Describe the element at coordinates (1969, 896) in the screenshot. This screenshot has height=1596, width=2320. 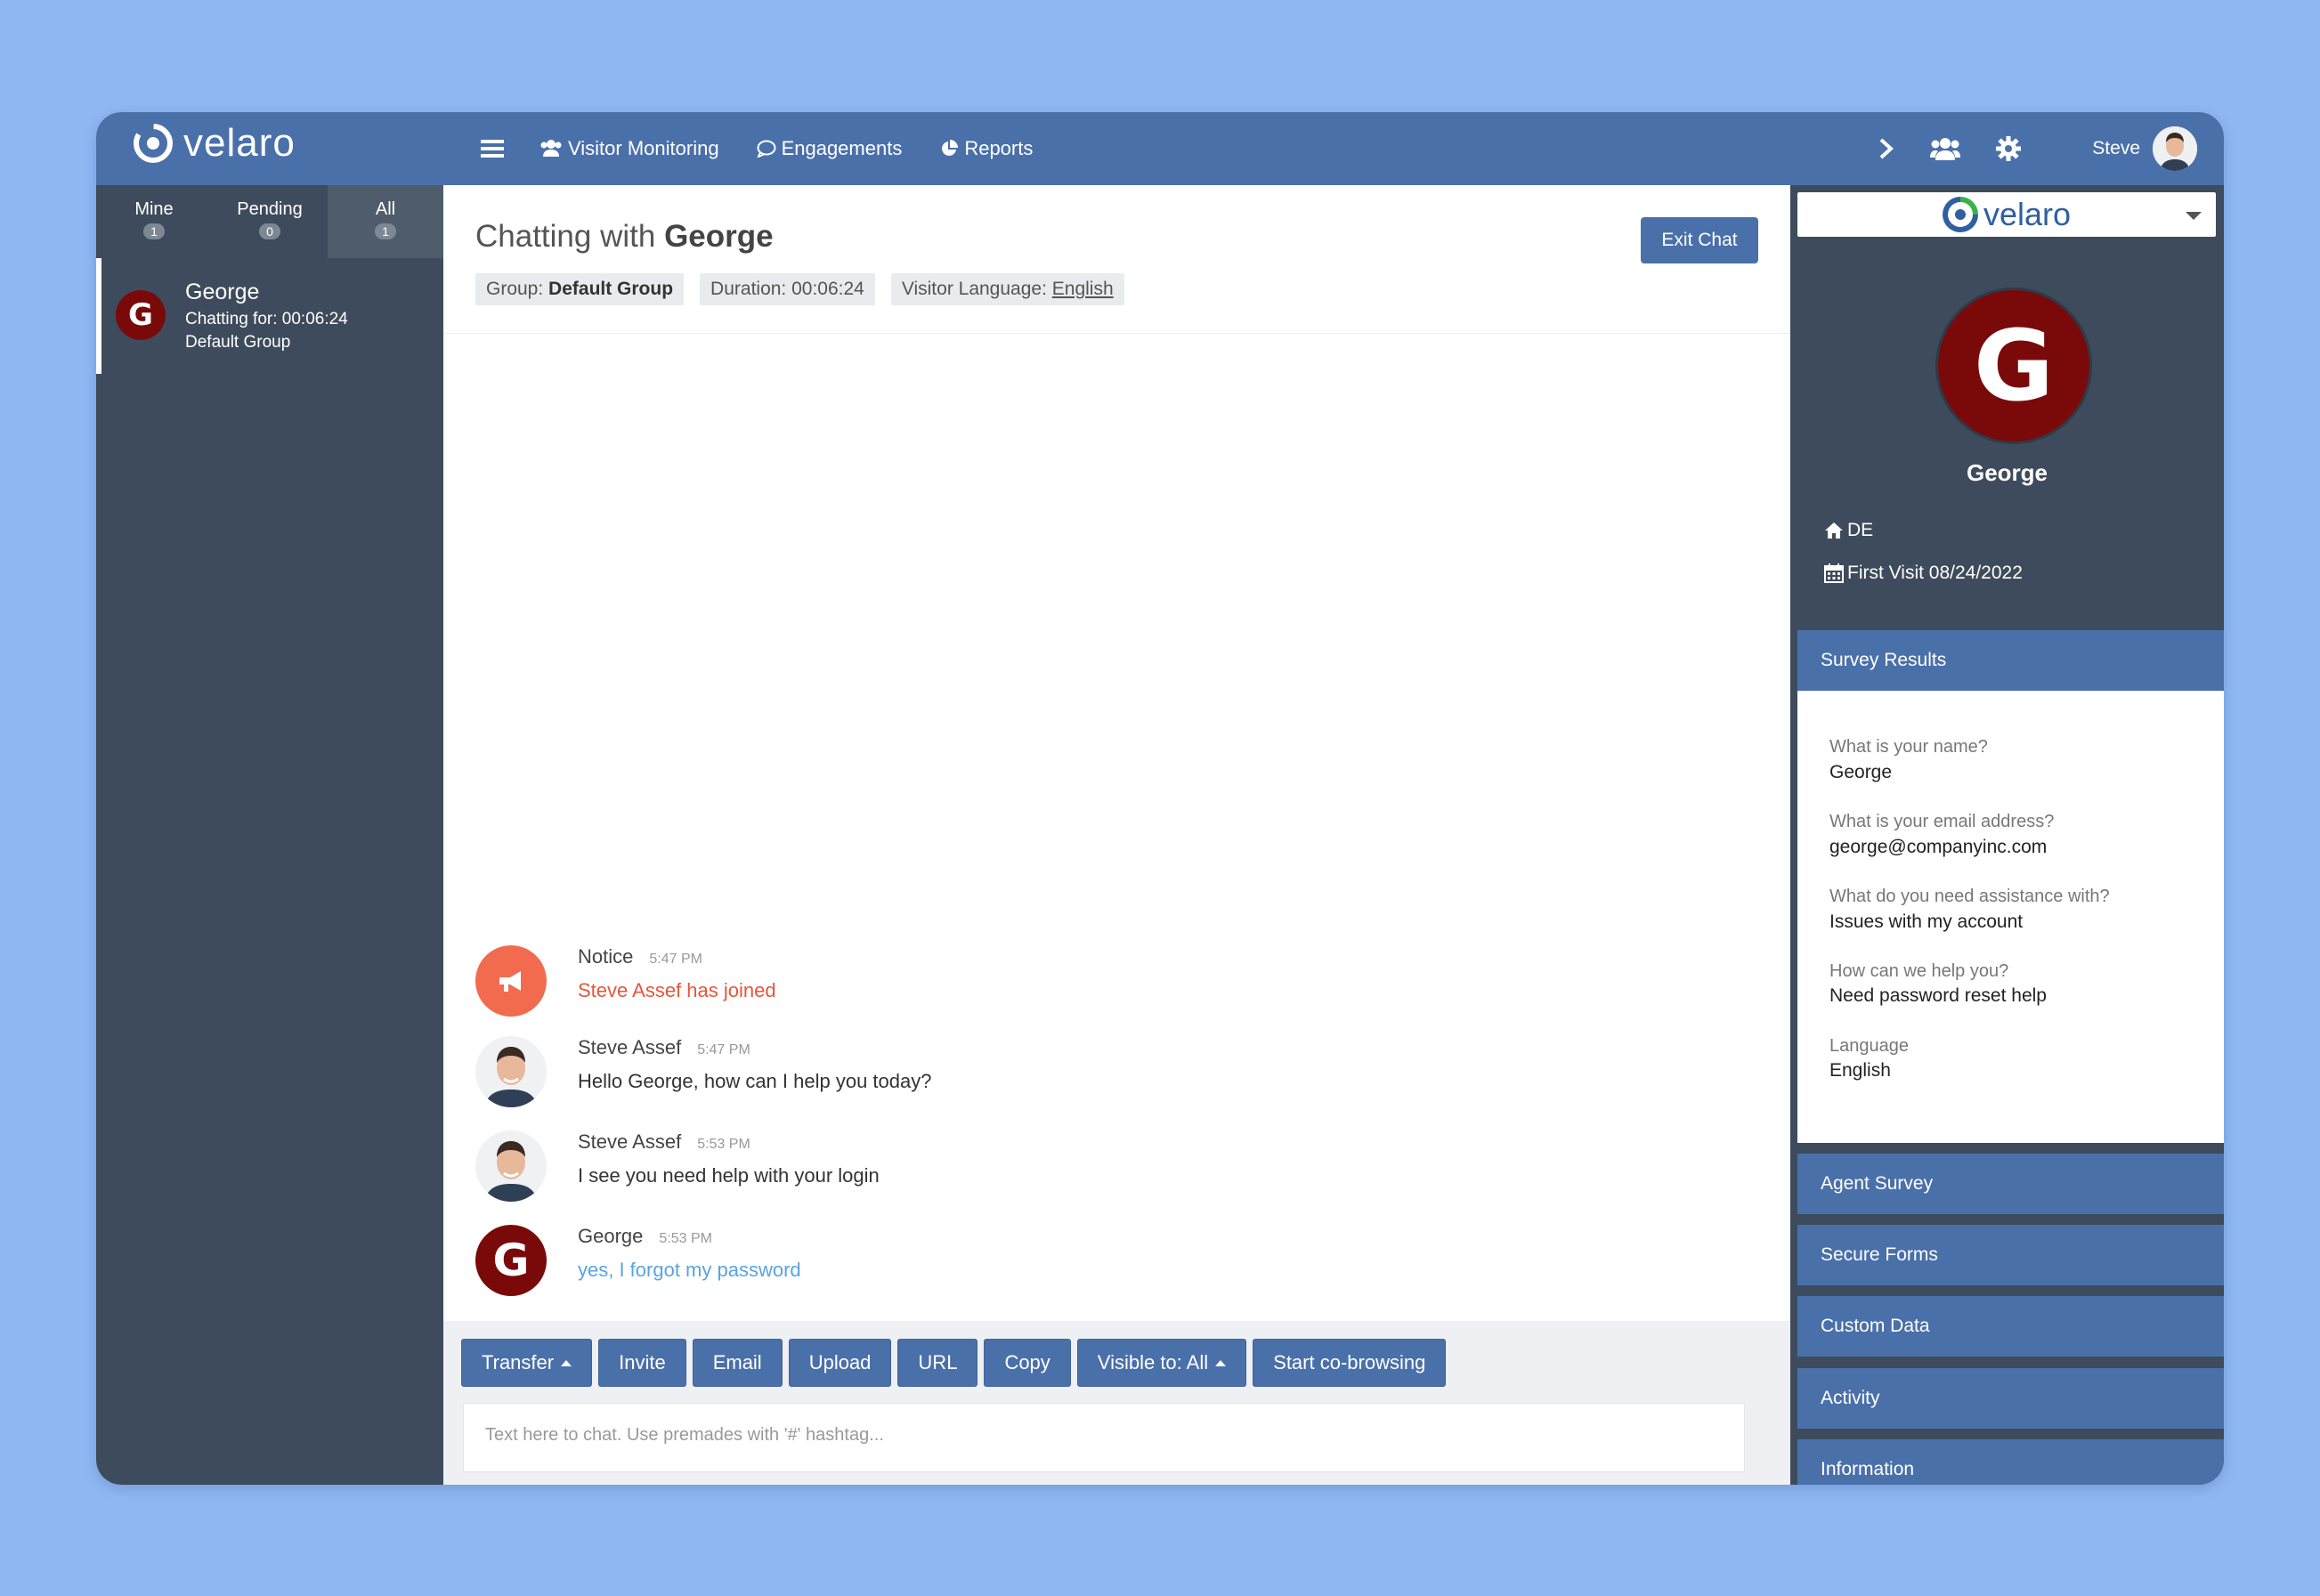
I see `survey-question: What do you need assistance with?` at that location.